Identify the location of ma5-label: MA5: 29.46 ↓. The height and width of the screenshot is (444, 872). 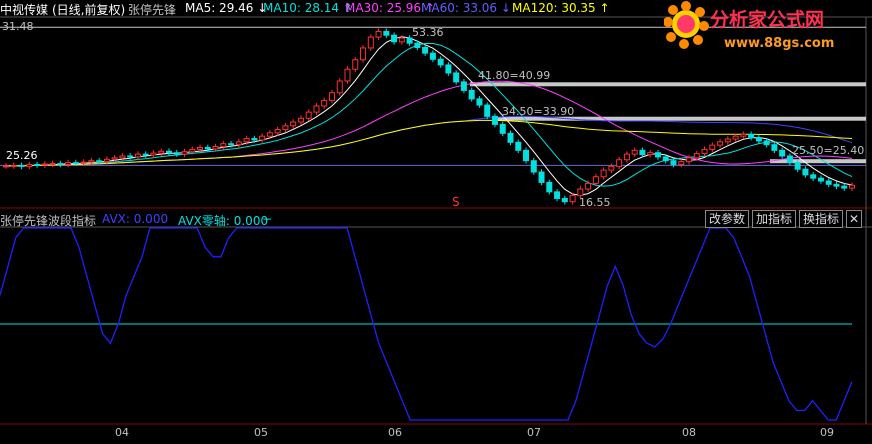
(226, 8).